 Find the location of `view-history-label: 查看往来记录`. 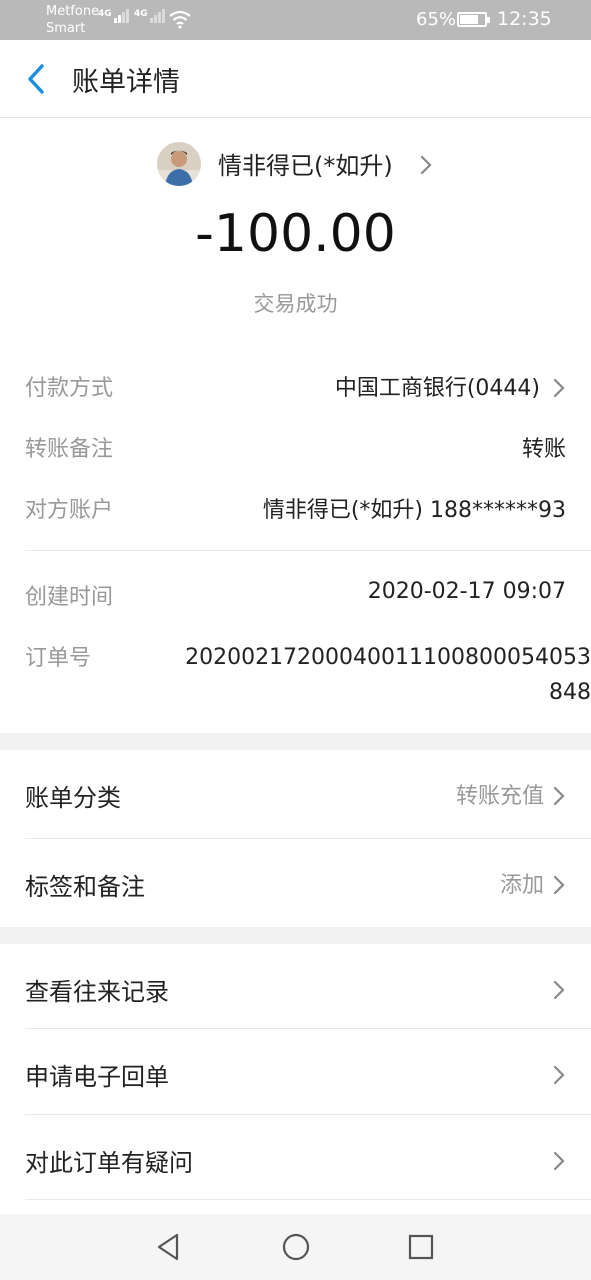

view-history-label: 查看往来记录 is located at coordinates (97, 992).